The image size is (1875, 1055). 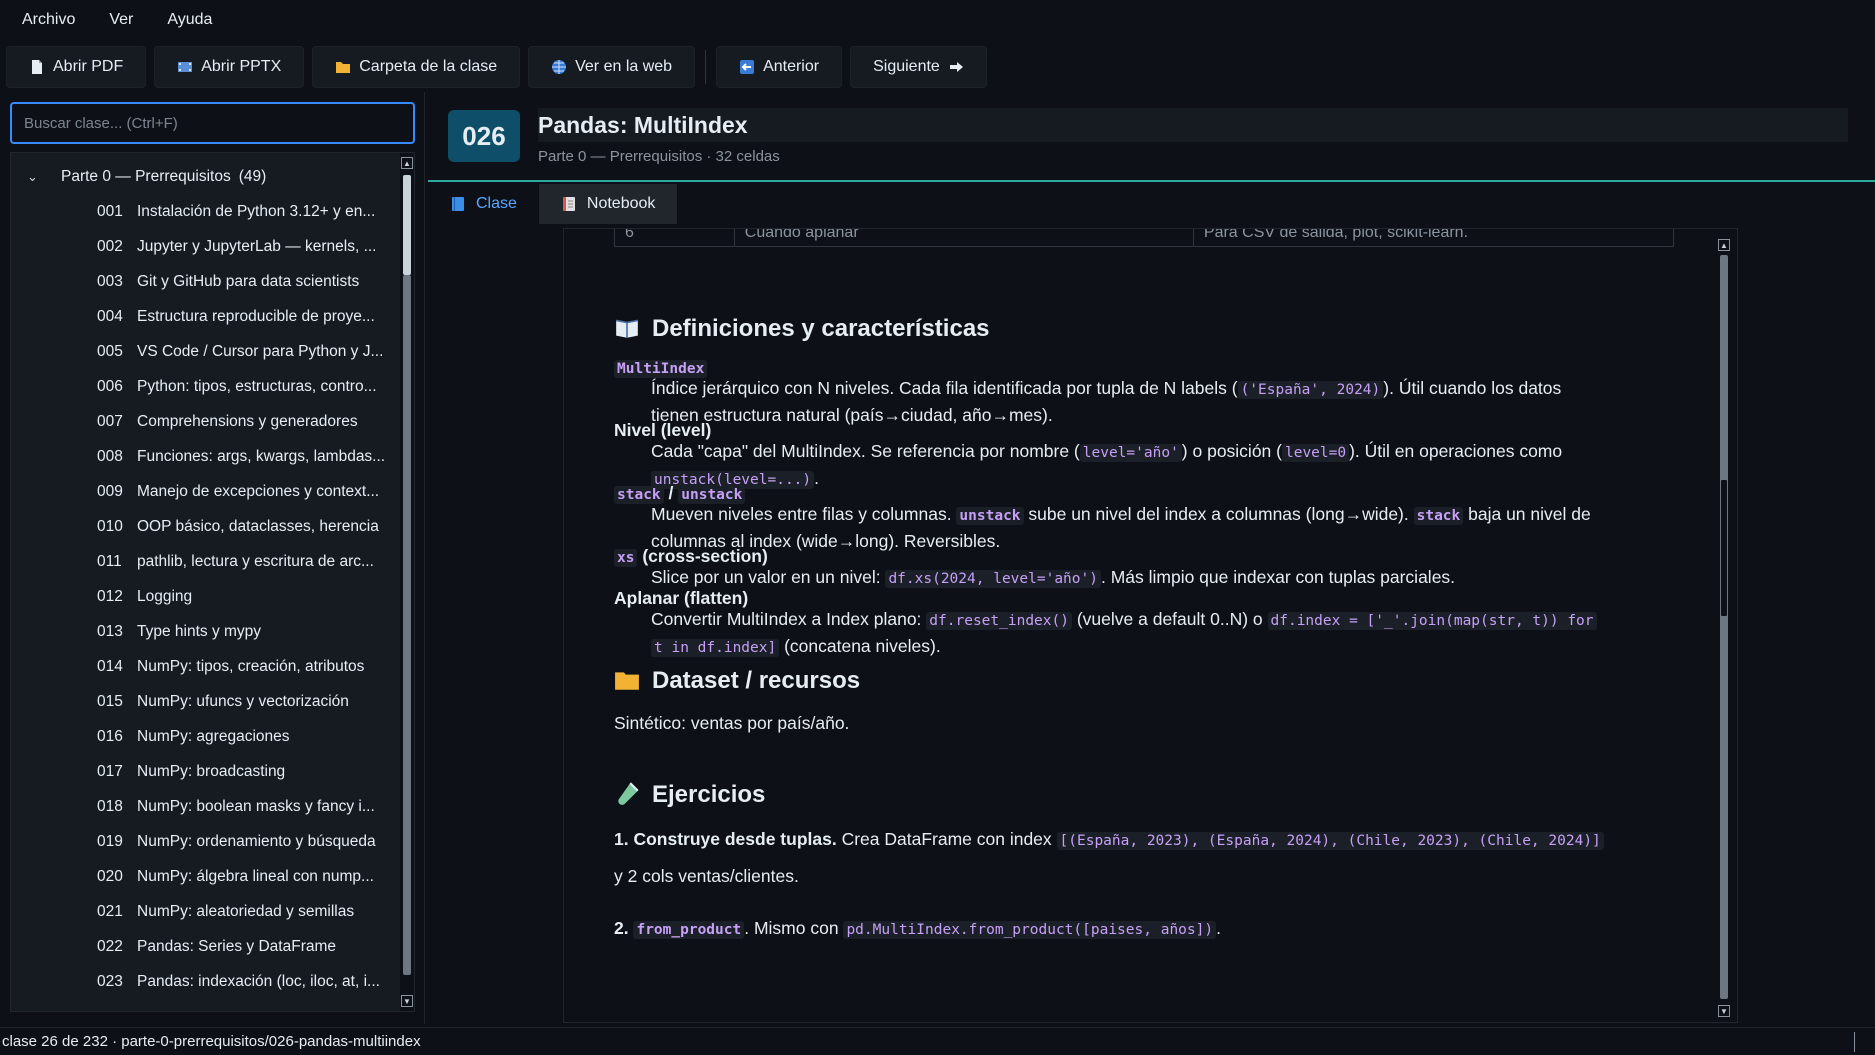 What do you see at coordinates (146, 176) in the screenshot?
I see `tree-group-label: Parte 0 — Prerrequisitos` at bounding box center [146, 176].